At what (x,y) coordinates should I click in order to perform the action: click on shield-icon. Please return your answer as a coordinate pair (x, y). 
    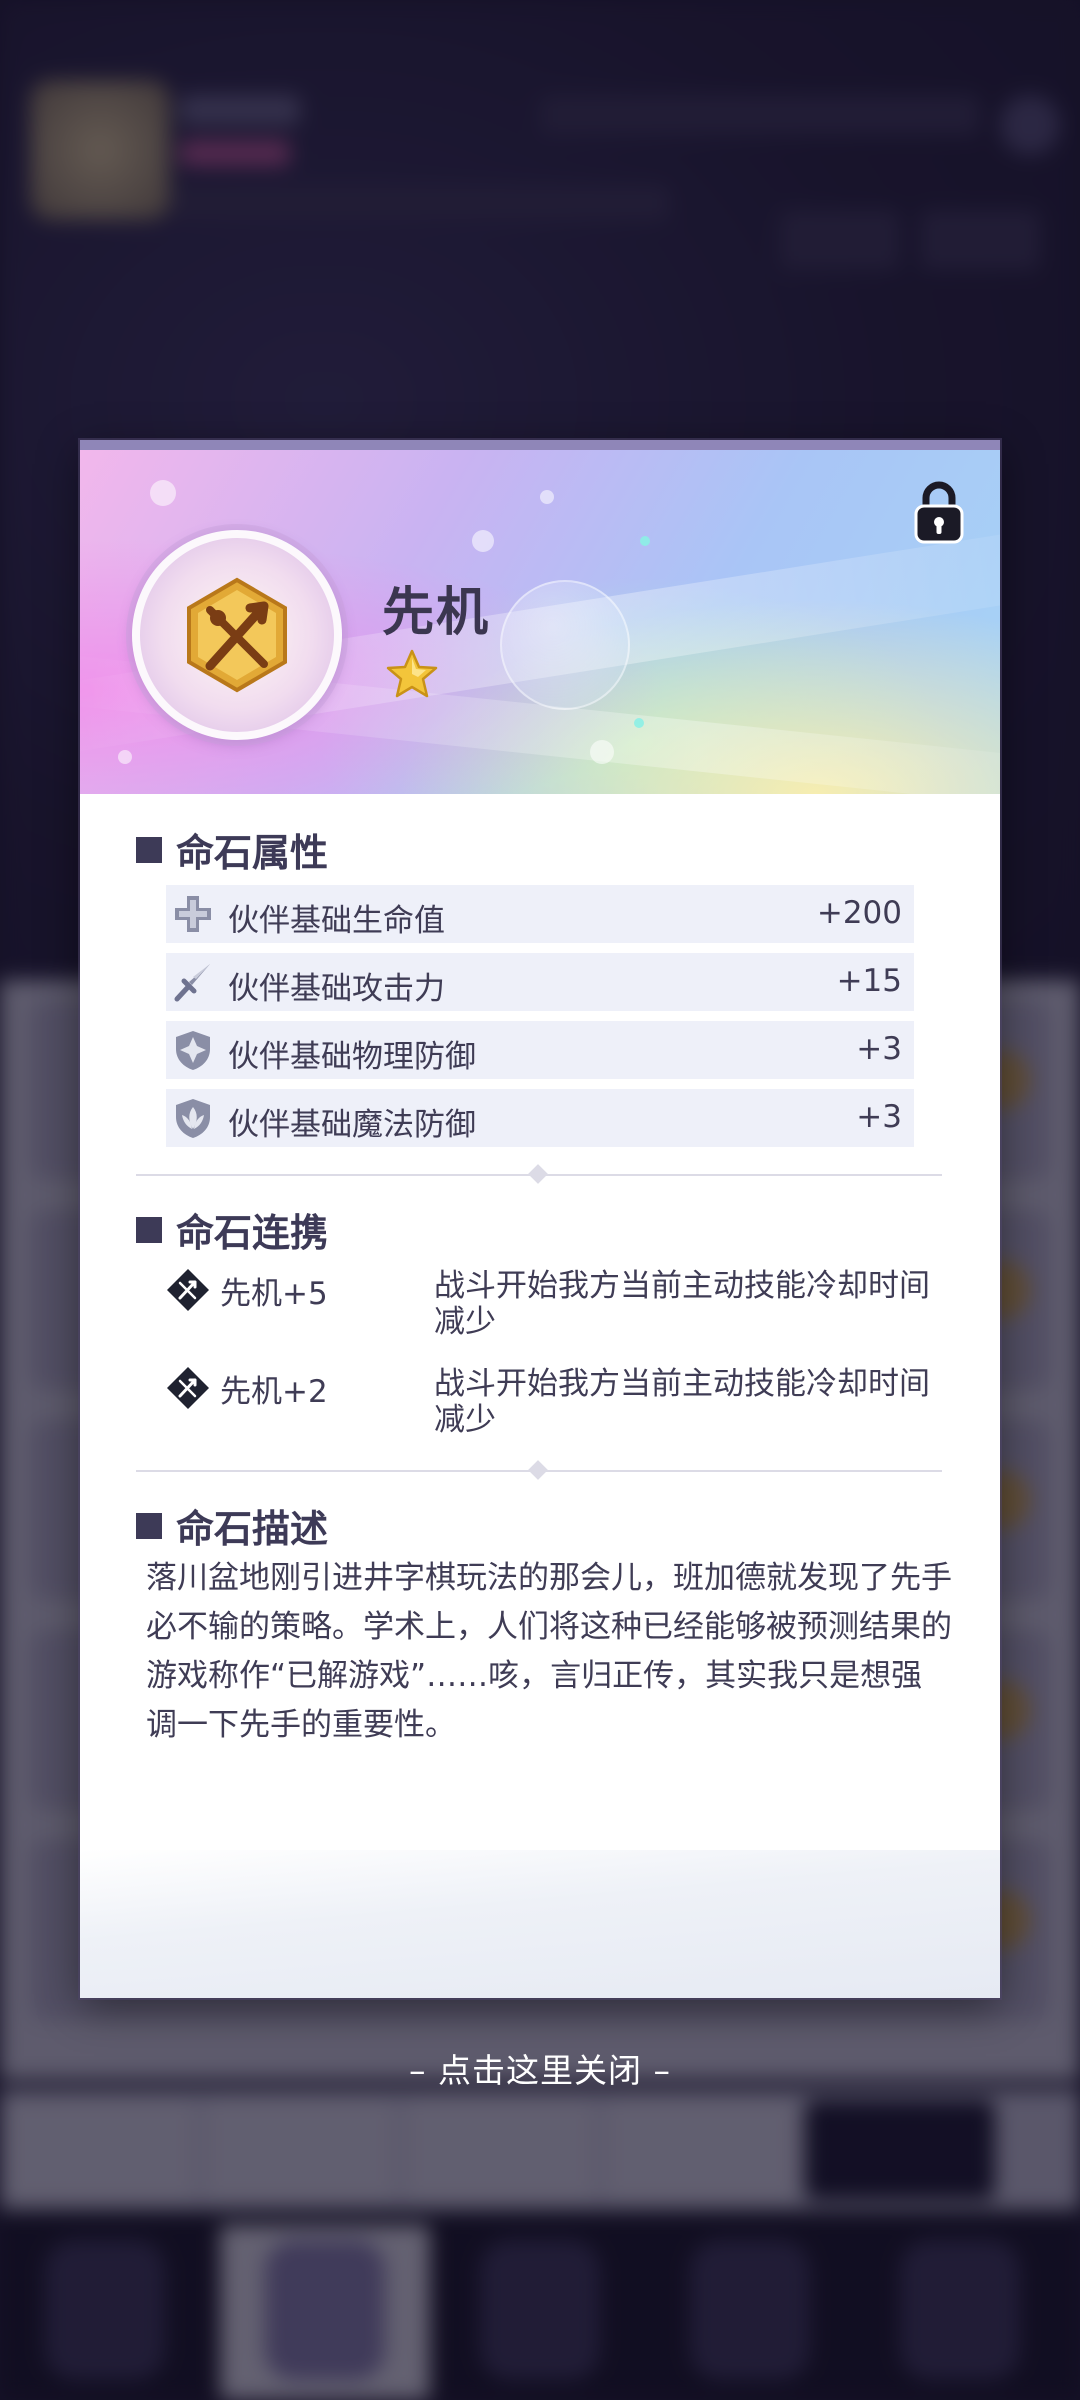
    Looking at the image, I should click on (193, 1050).